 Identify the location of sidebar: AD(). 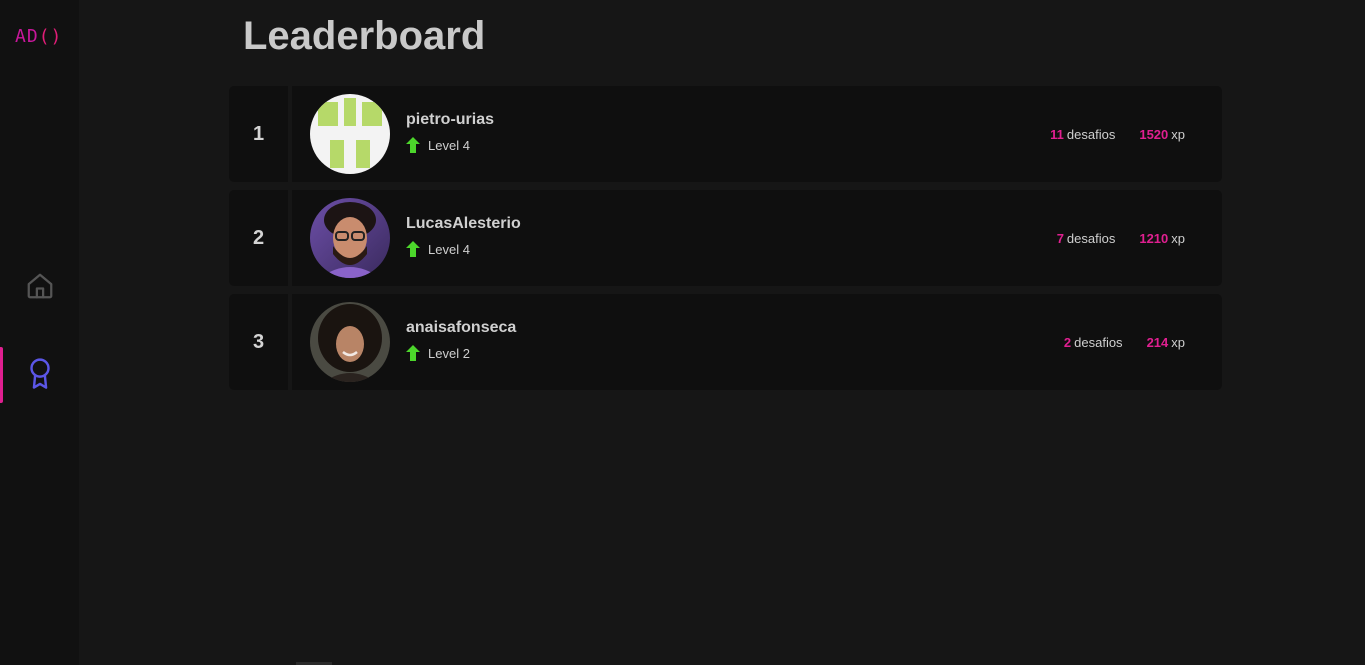
(39, 332).